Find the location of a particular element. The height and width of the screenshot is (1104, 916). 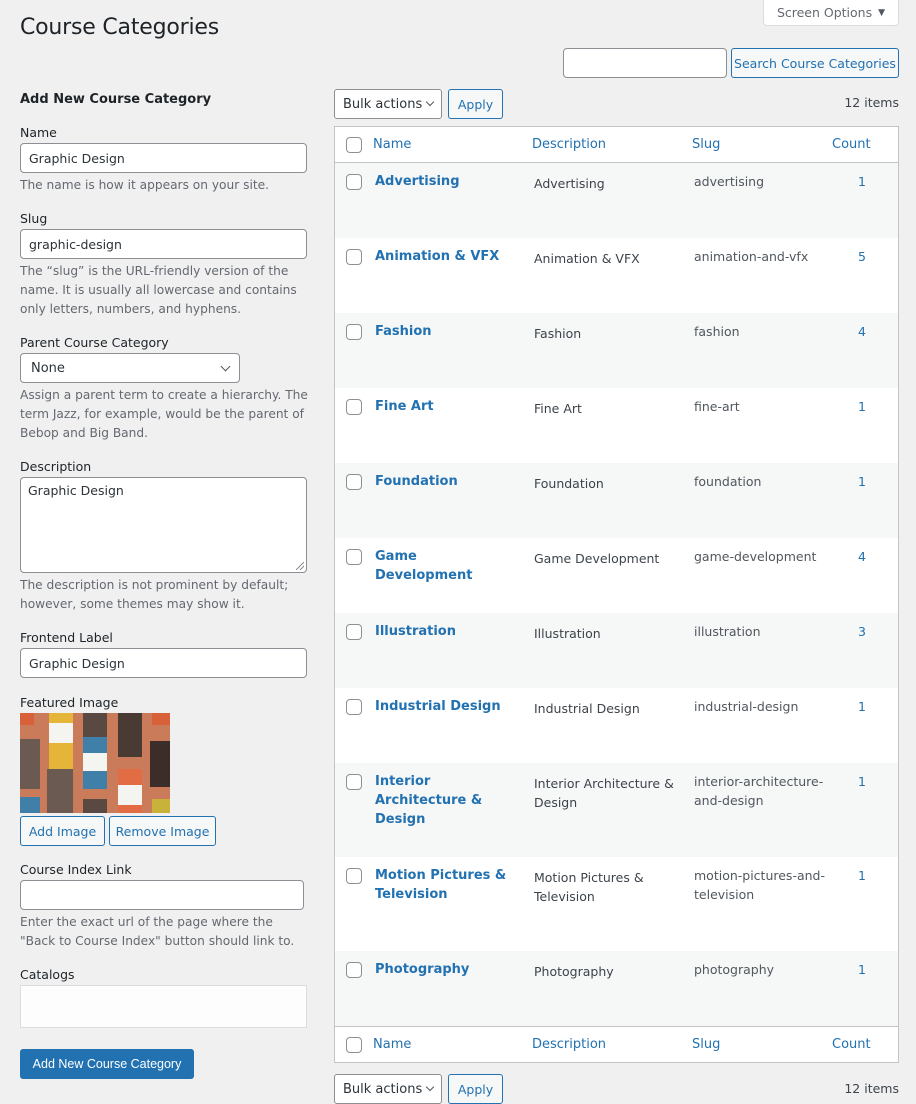

category-description: Foundation is located at coordinates (569, 483).